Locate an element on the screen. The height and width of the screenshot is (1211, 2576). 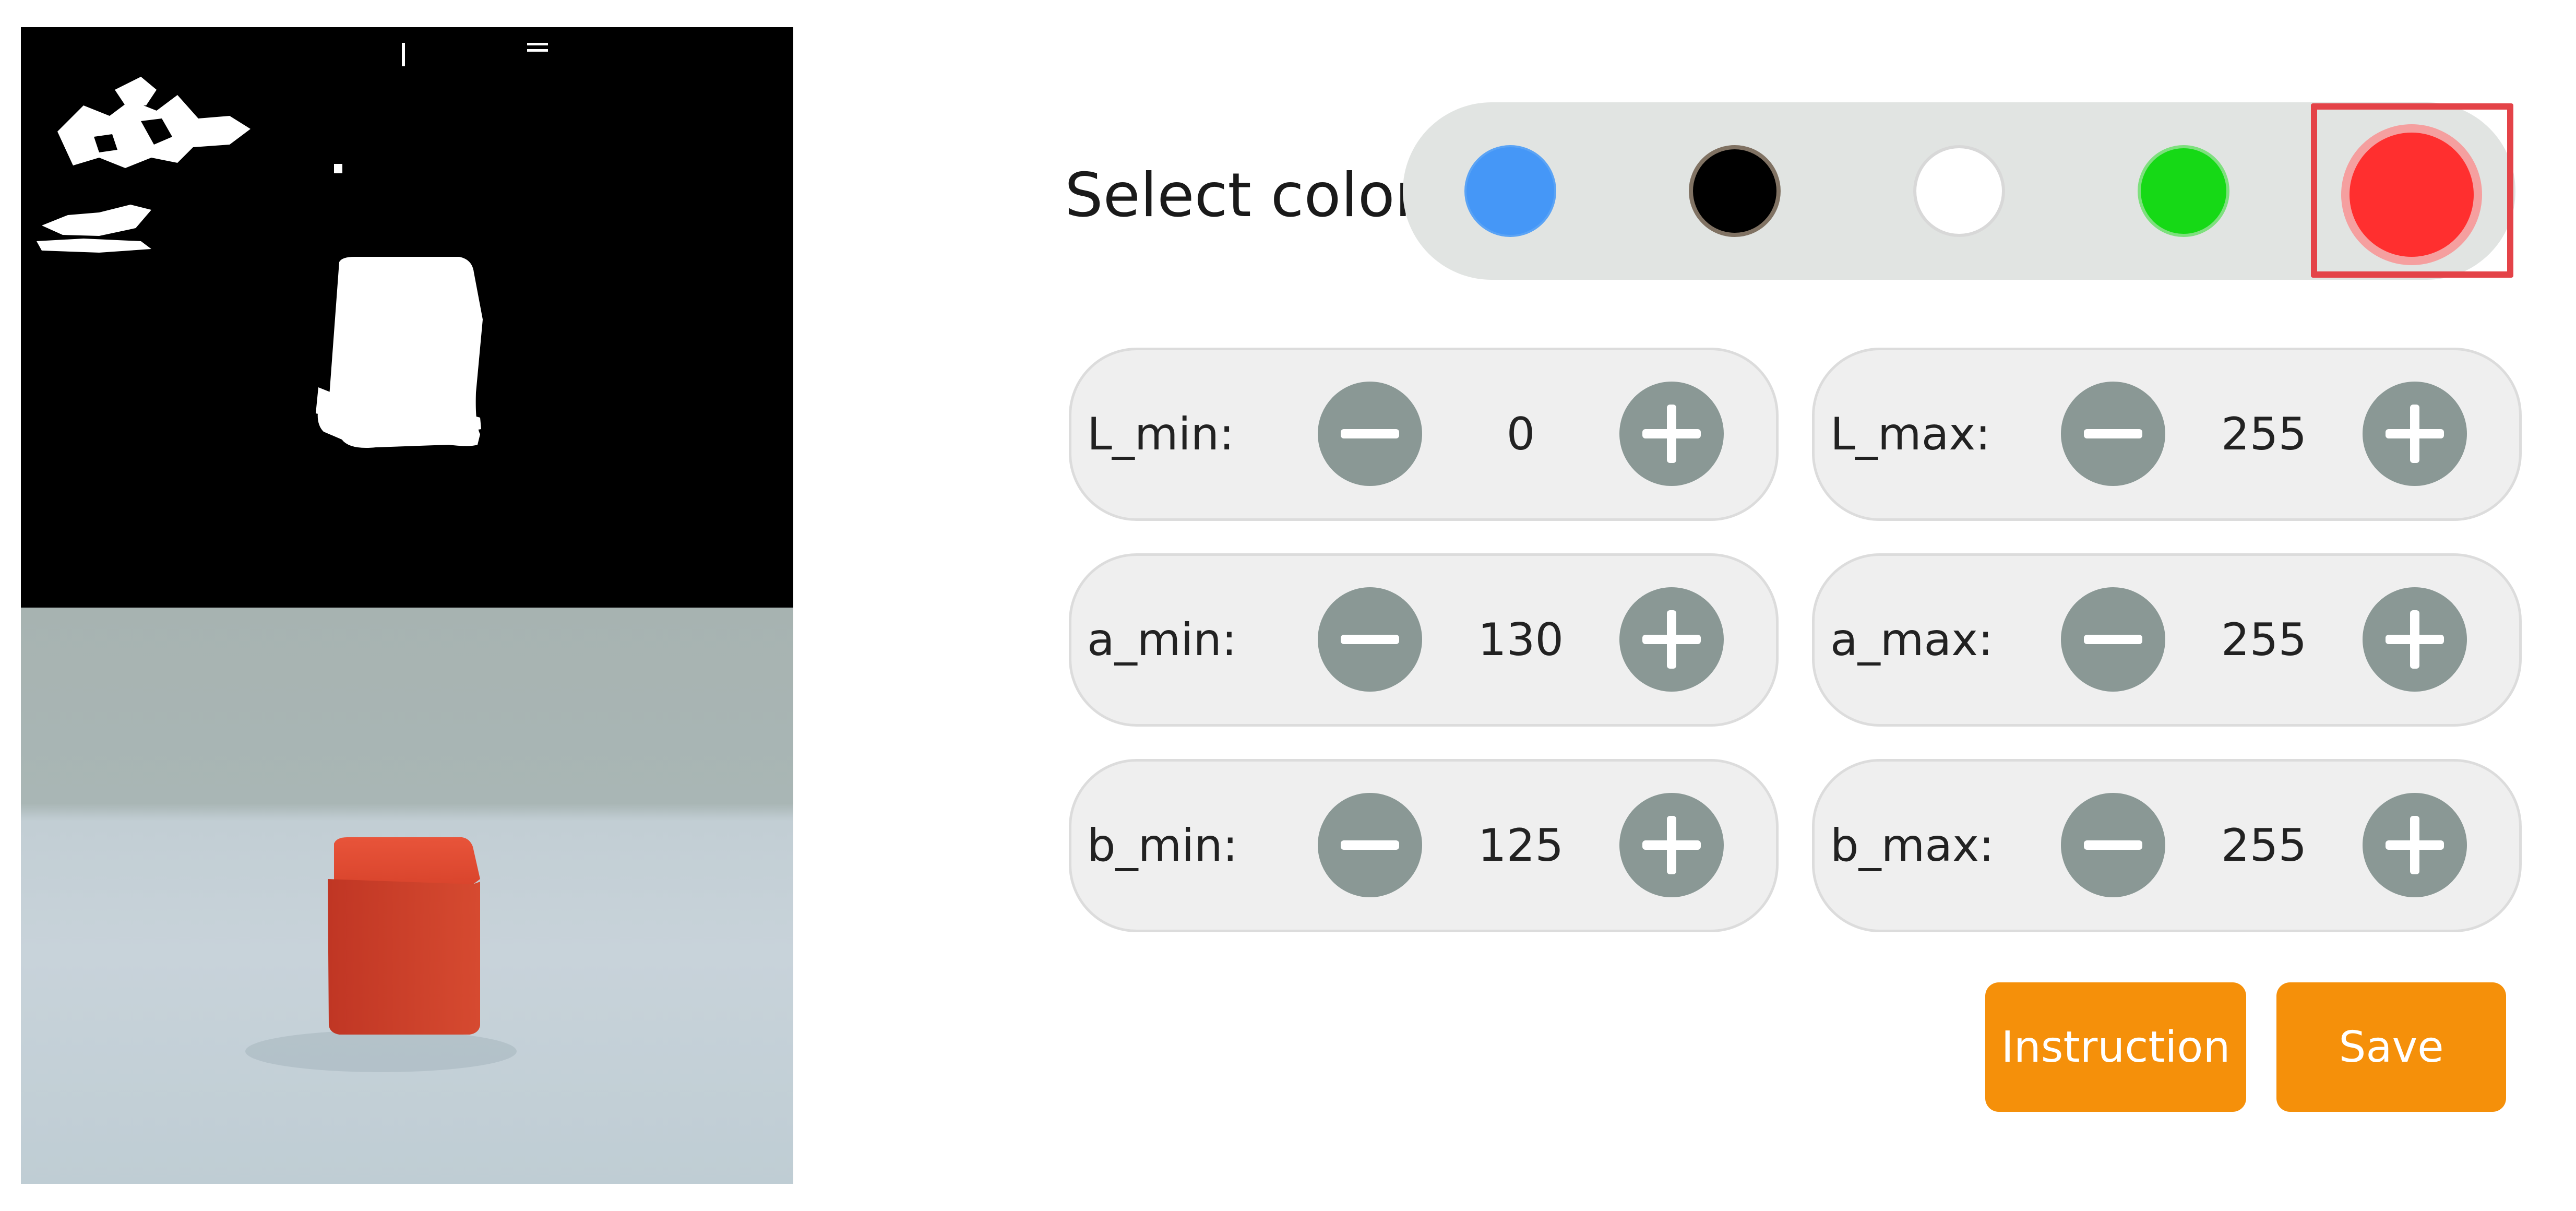
l-min-decrement-button is located at coordinates (1370, 434).